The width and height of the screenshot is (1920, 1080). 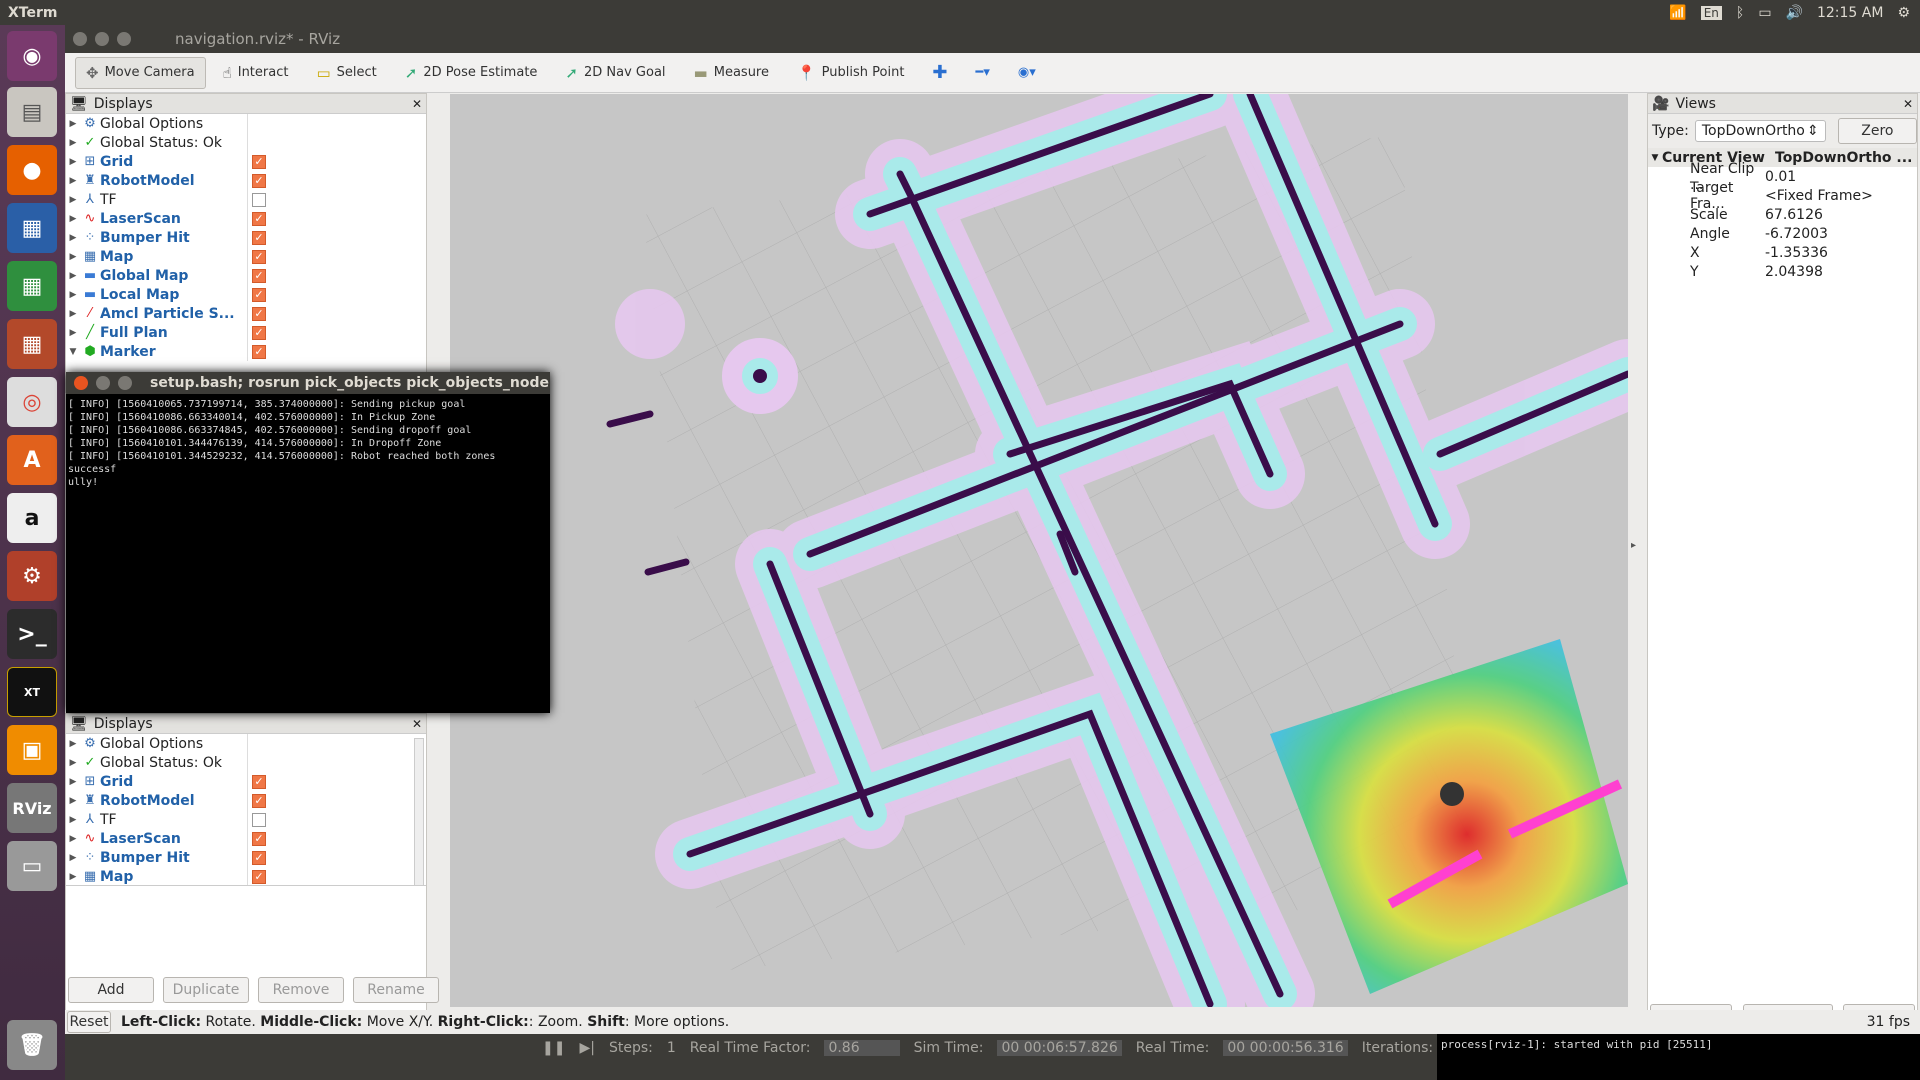 I want to click on amazon-icon: a, so click(x=32, y=518).